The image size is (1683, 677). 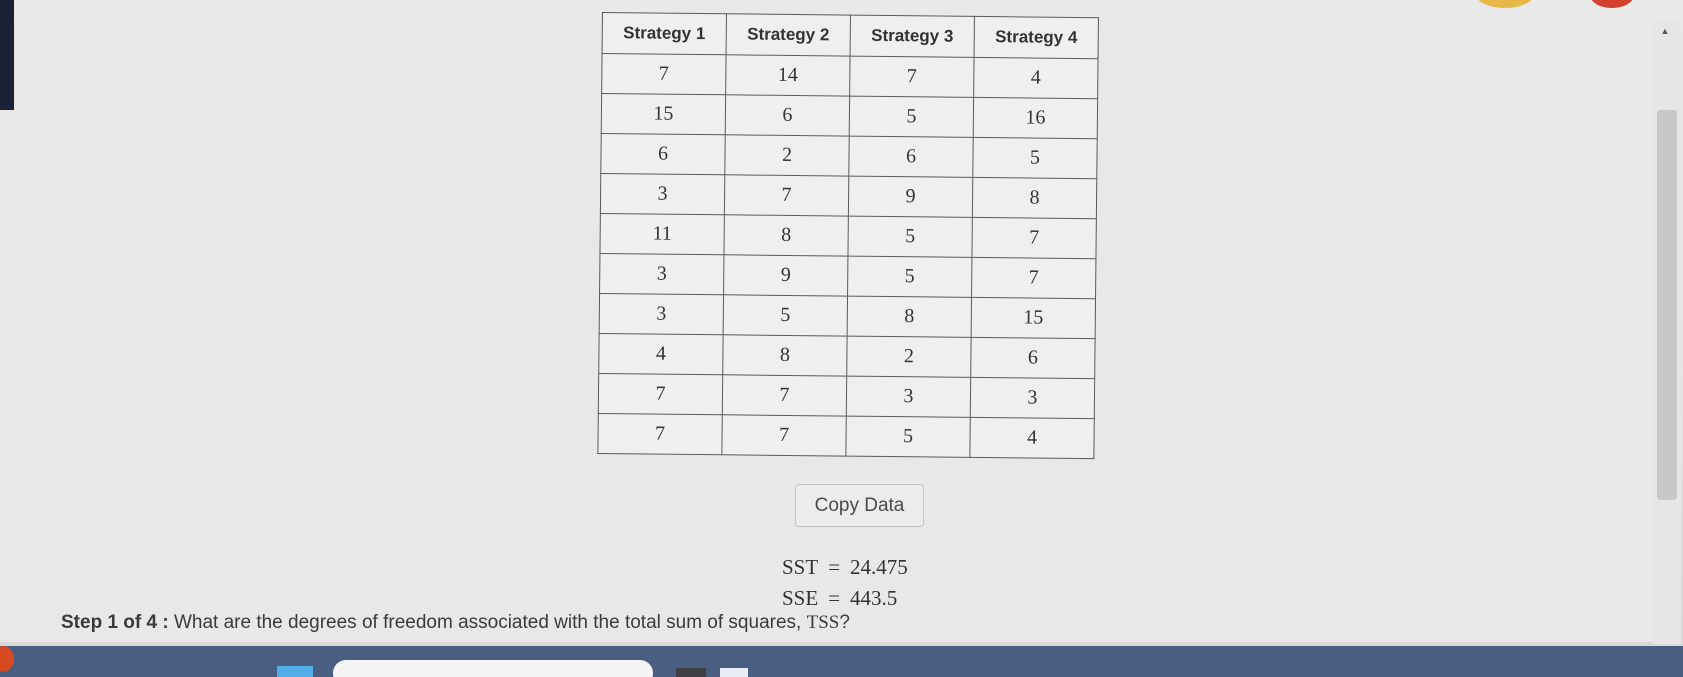 What do you see at coordinates (1612, 4) in the screenshot?
I see `browser-profile-icon` at bounding box center [1612, 4].